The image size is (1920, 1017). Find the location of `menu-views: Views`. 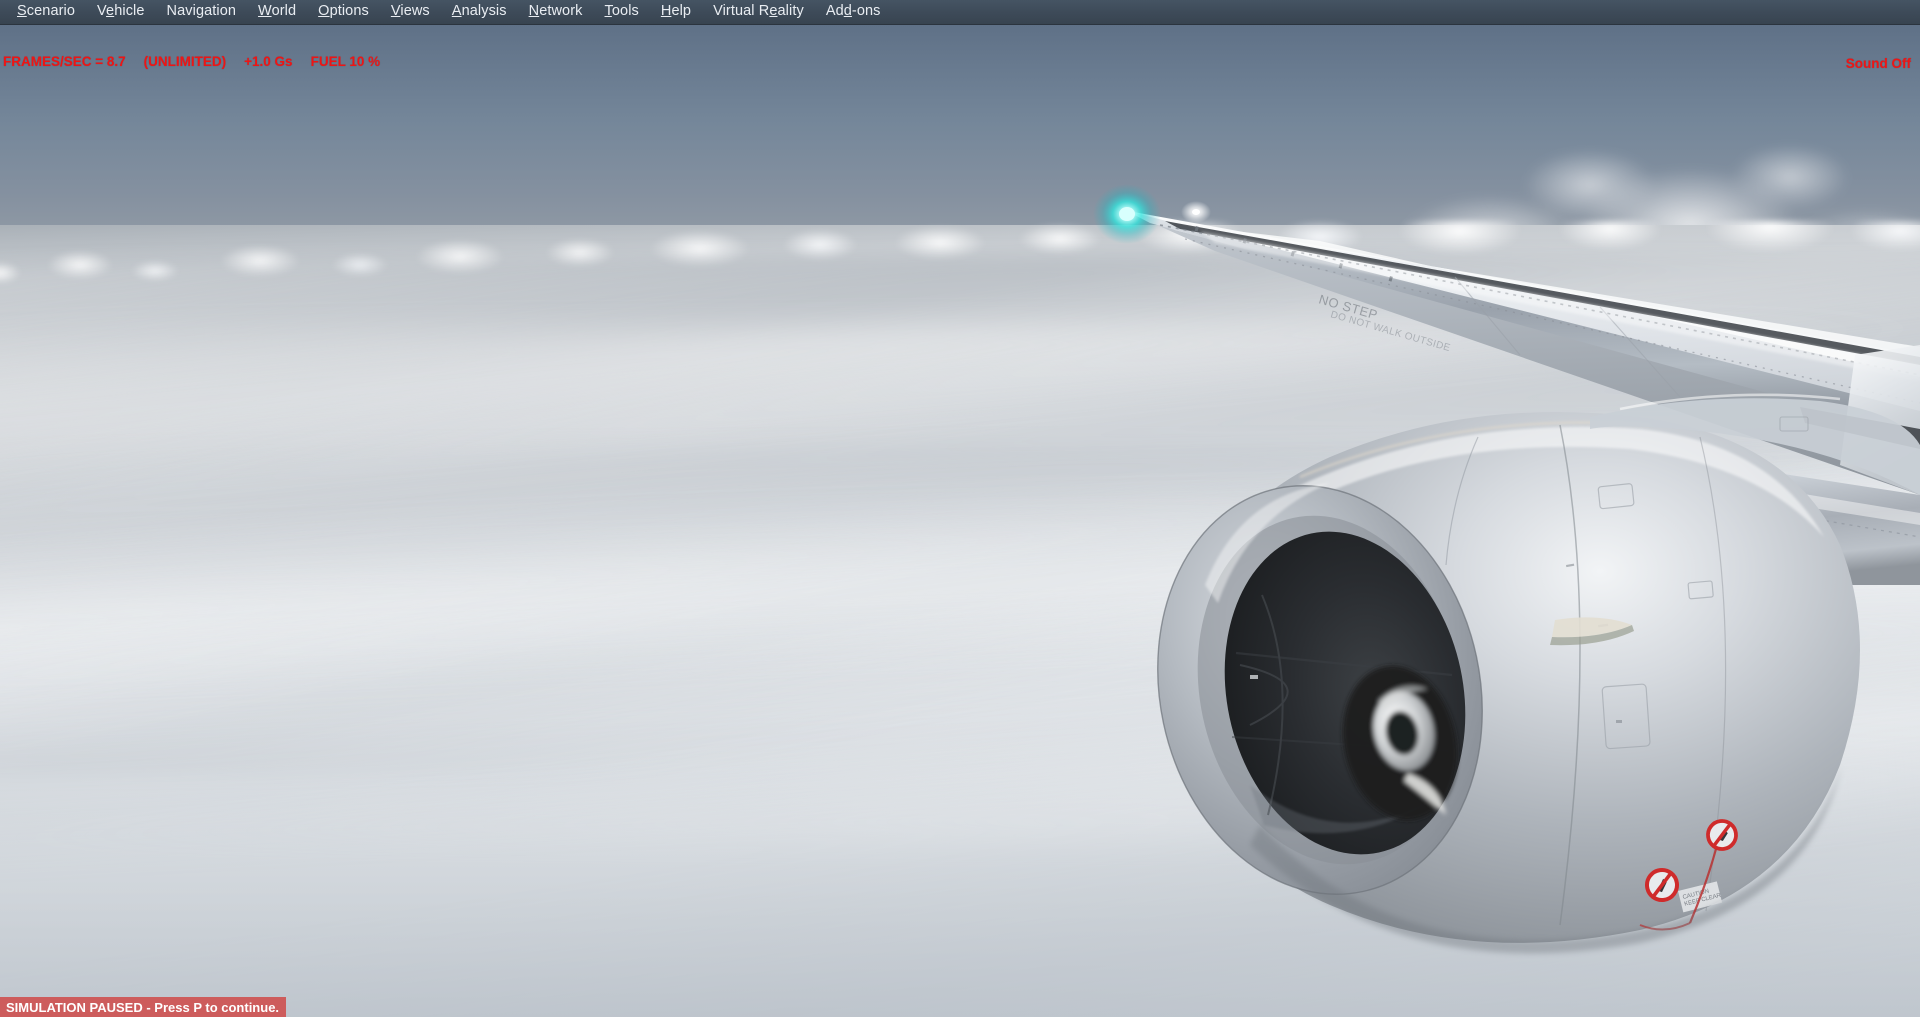

menu-views: Views is located at coordinates (410, 12).